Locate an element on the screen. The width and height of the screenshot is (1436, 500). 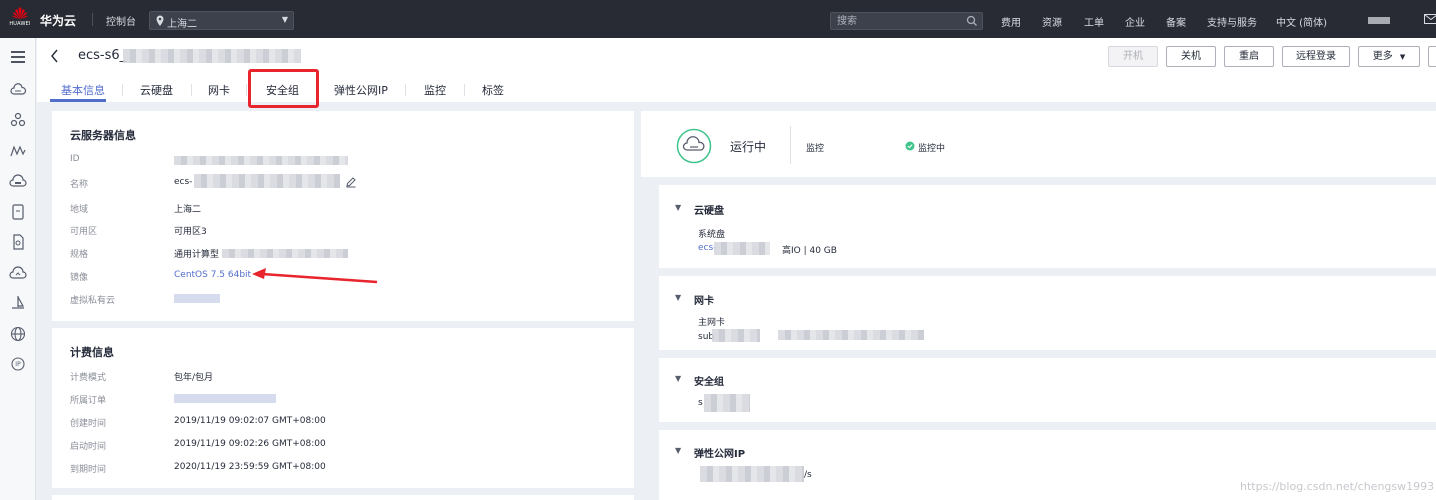
storage-icon is located at coordinates (18, 212).